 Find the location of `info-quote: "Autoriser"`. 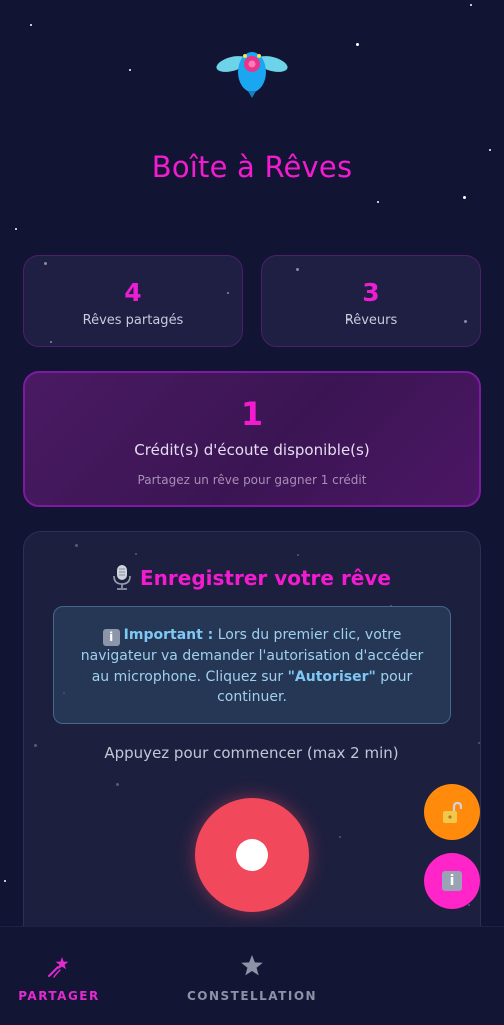

info-quote: "Autoriser" is located at coordinates (331, 676).